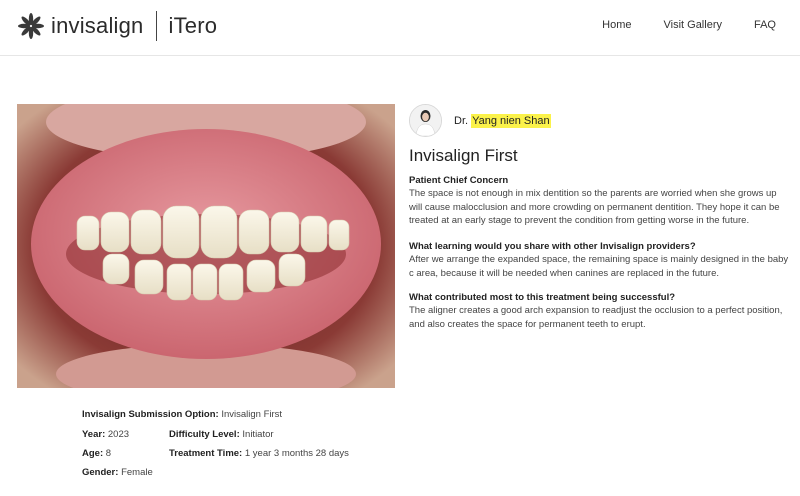  I want to click on nav-faq: FAQ, so click(765, 25).